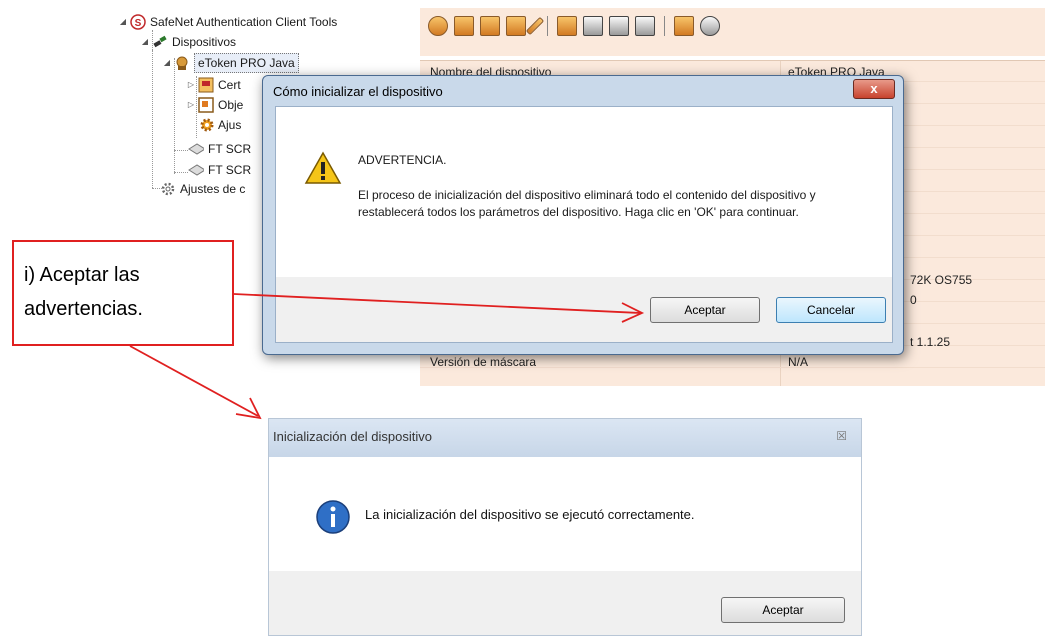 The image size is (1045, 636). Describe the element at coordinates (333, 517) in the screenshot. I see `info-icon` at that location.